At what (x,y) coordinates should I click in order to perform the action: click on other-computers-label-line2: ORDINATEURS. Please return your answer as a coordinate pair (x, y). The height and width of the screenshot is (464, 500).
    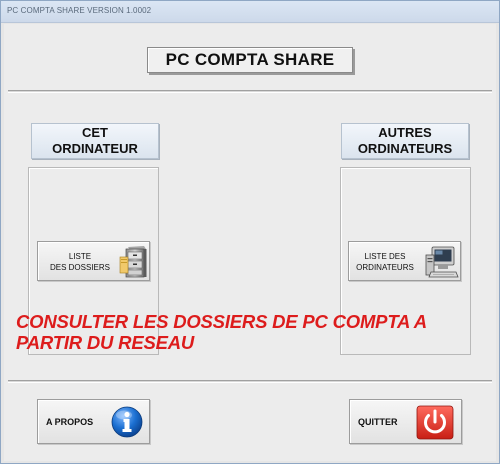
    Looking at the image, I should click on (405, 148).